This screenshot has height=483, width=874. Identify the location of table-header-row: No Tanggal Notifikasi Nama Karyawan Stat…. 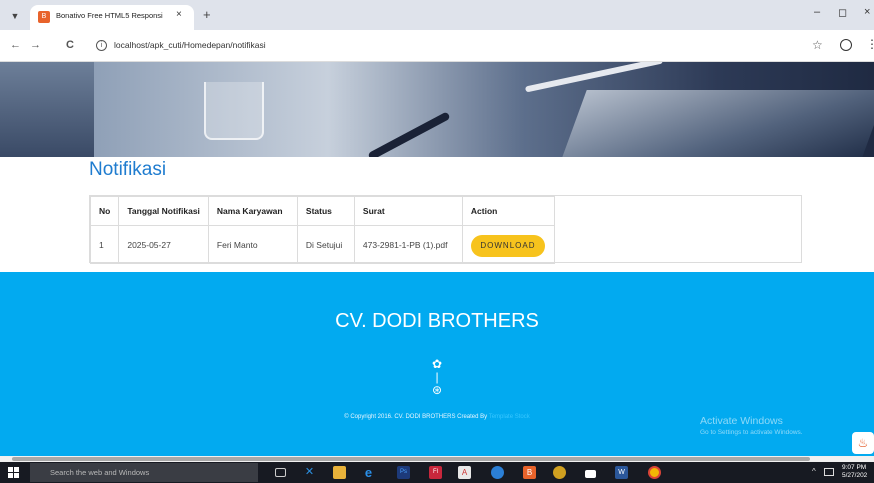
(322, 211).